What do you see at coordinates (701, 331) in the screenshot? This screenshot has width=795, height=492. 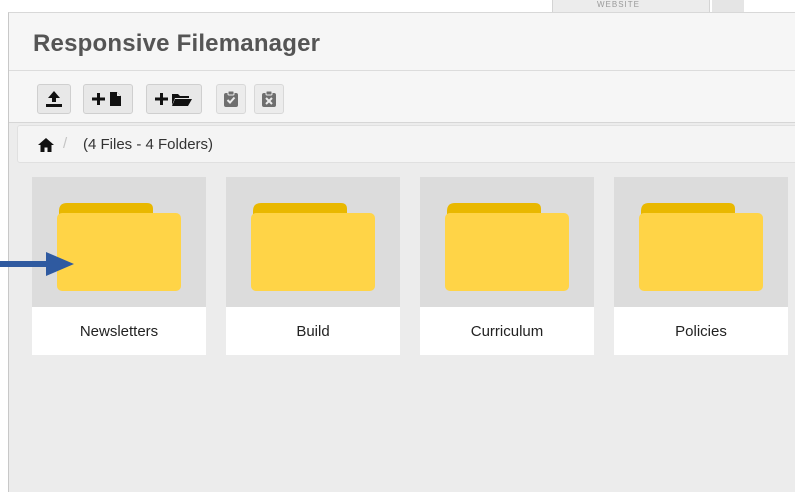 I see `folder-name: Policies` at bounding box center [701, 331].